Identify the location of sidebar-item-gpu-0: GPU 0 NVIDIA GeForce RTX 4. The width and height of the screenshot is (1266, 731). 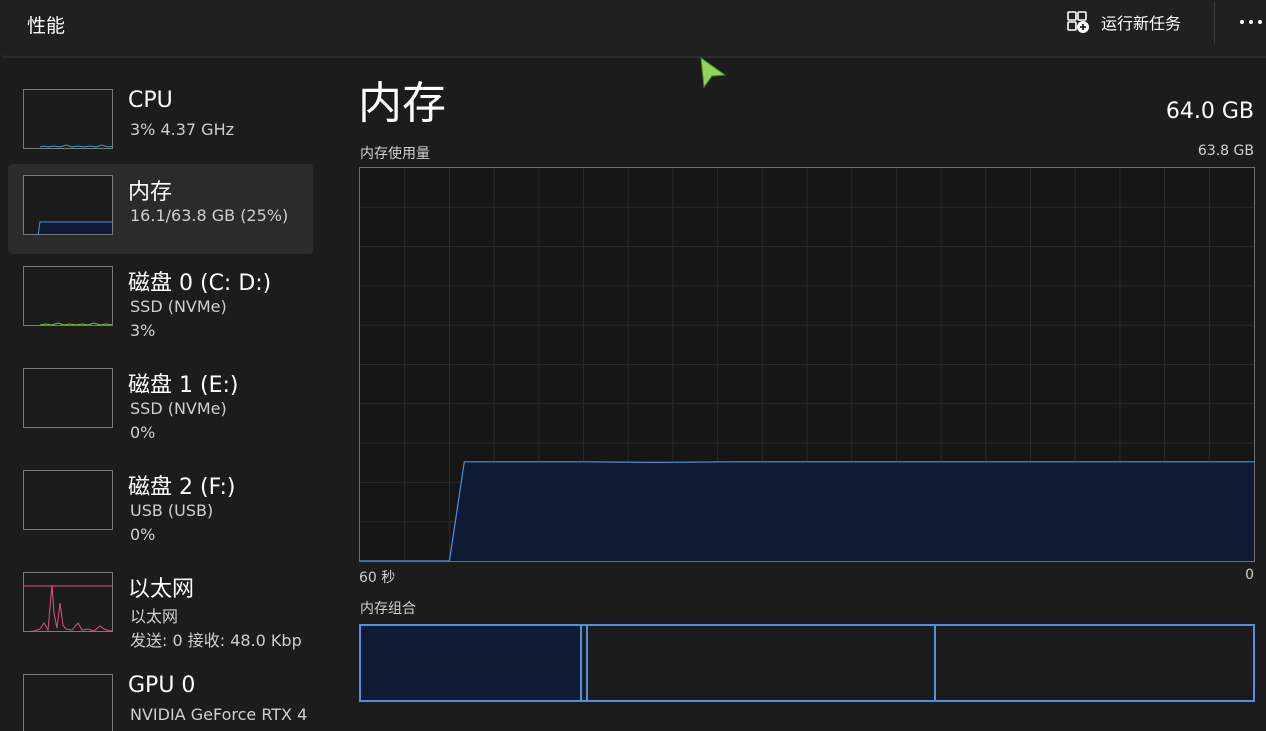
(160, 697).